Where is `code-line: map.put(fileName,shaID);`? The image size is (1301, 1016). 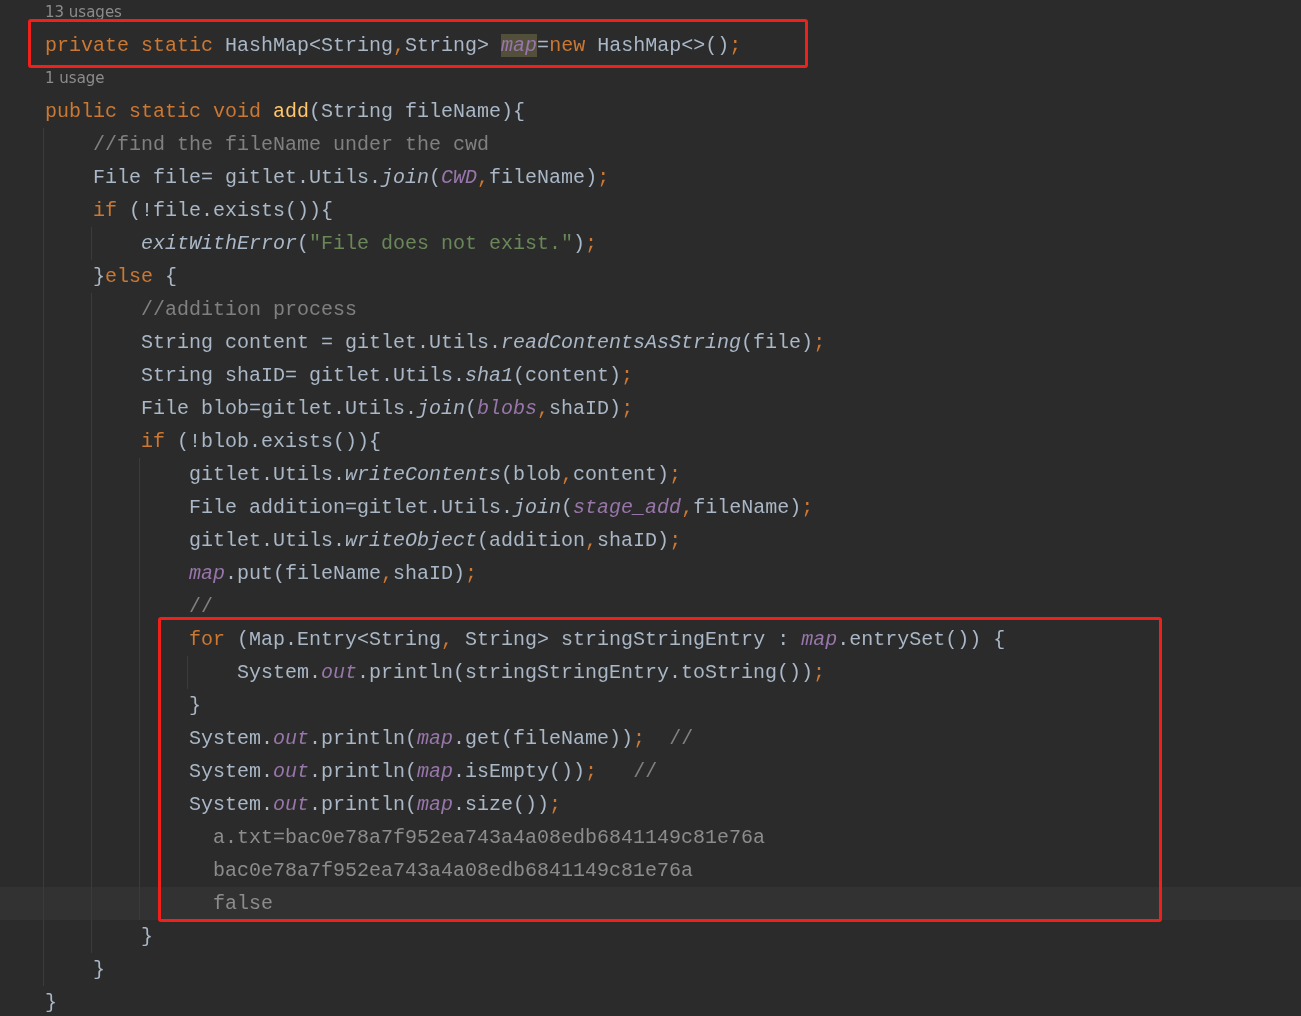
code-line: map.put(fileName,shaID); is located at coordinates (333, 573).